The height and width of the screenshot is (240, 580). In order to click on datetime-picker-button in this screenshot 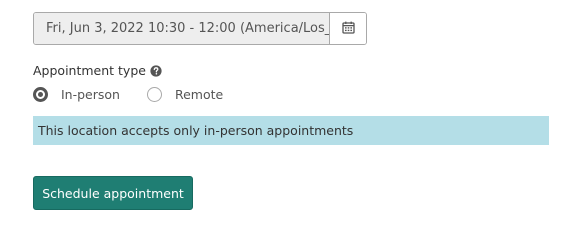, I will do `click(348, 28)`.